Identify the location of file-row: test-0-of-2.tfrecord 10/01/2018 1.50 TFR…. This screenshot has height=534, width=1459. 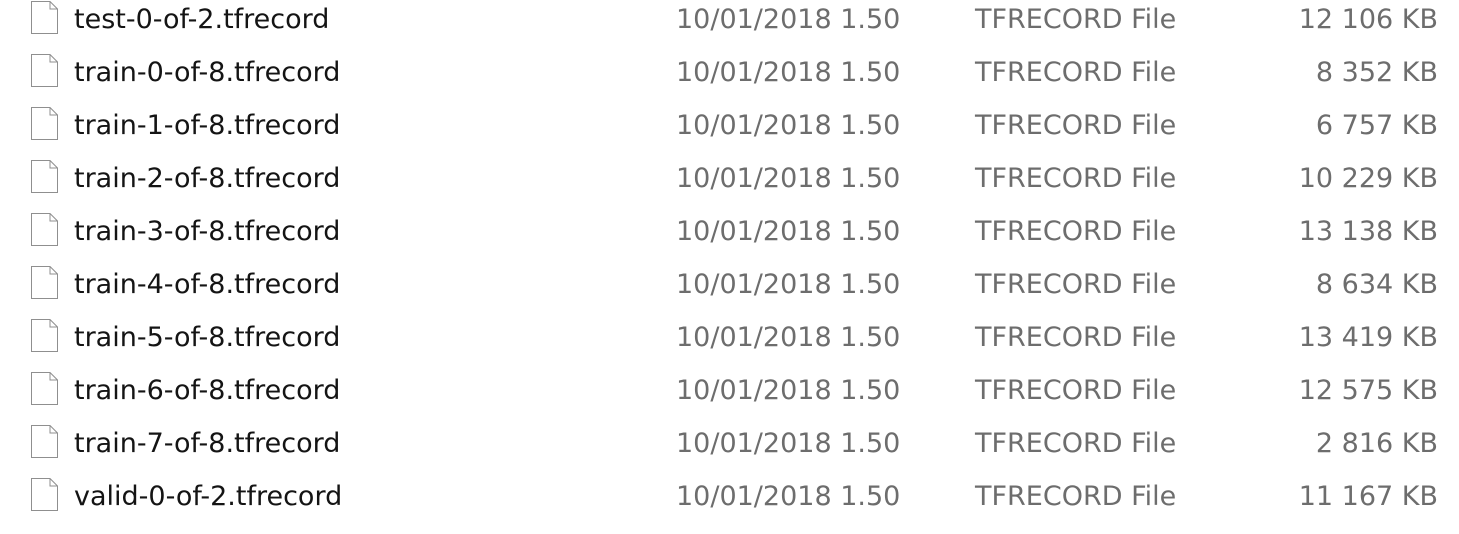
(729, 26).